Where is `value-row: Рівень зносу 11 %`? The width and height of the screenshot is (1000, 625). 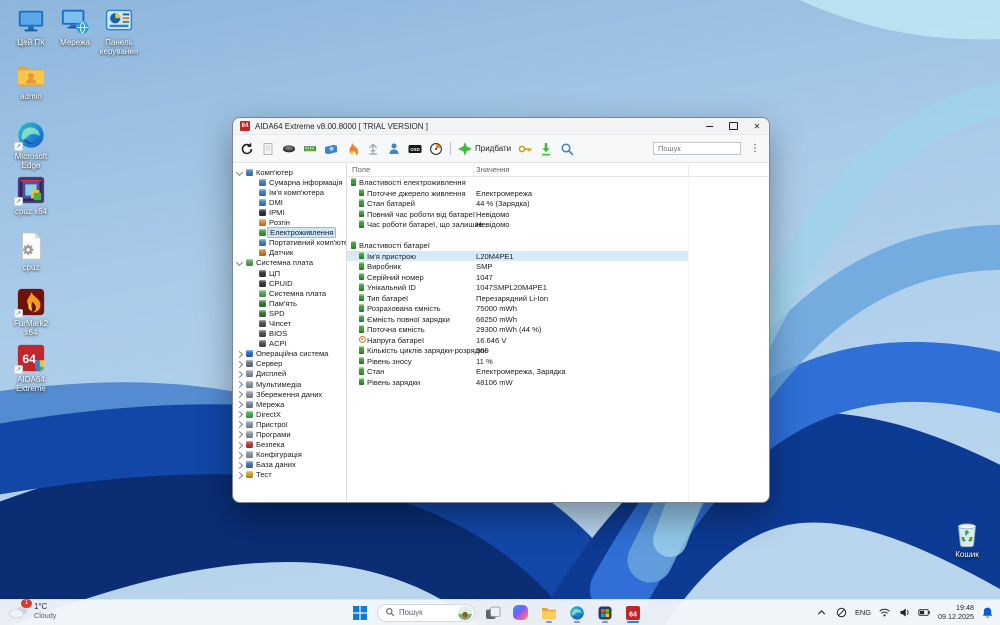
value-row: Рівень зносу 11 % is located at coordinates (558, 361).